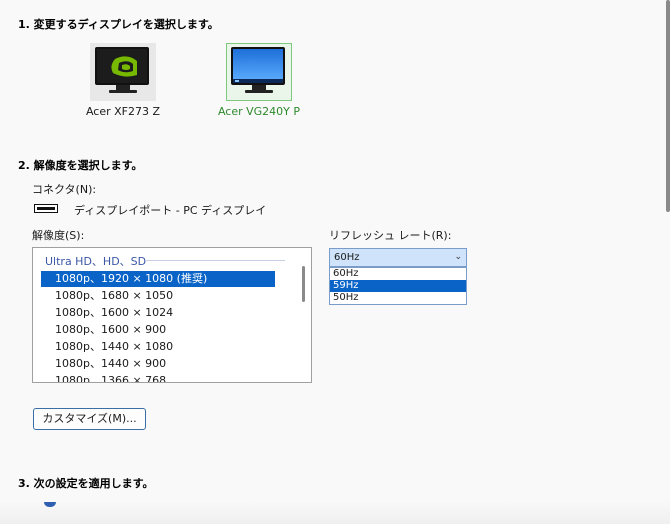 The width and height of the screenshot is (670, 524). I want to click on refresh-rate-current: 60Hz, so click(347, 257).